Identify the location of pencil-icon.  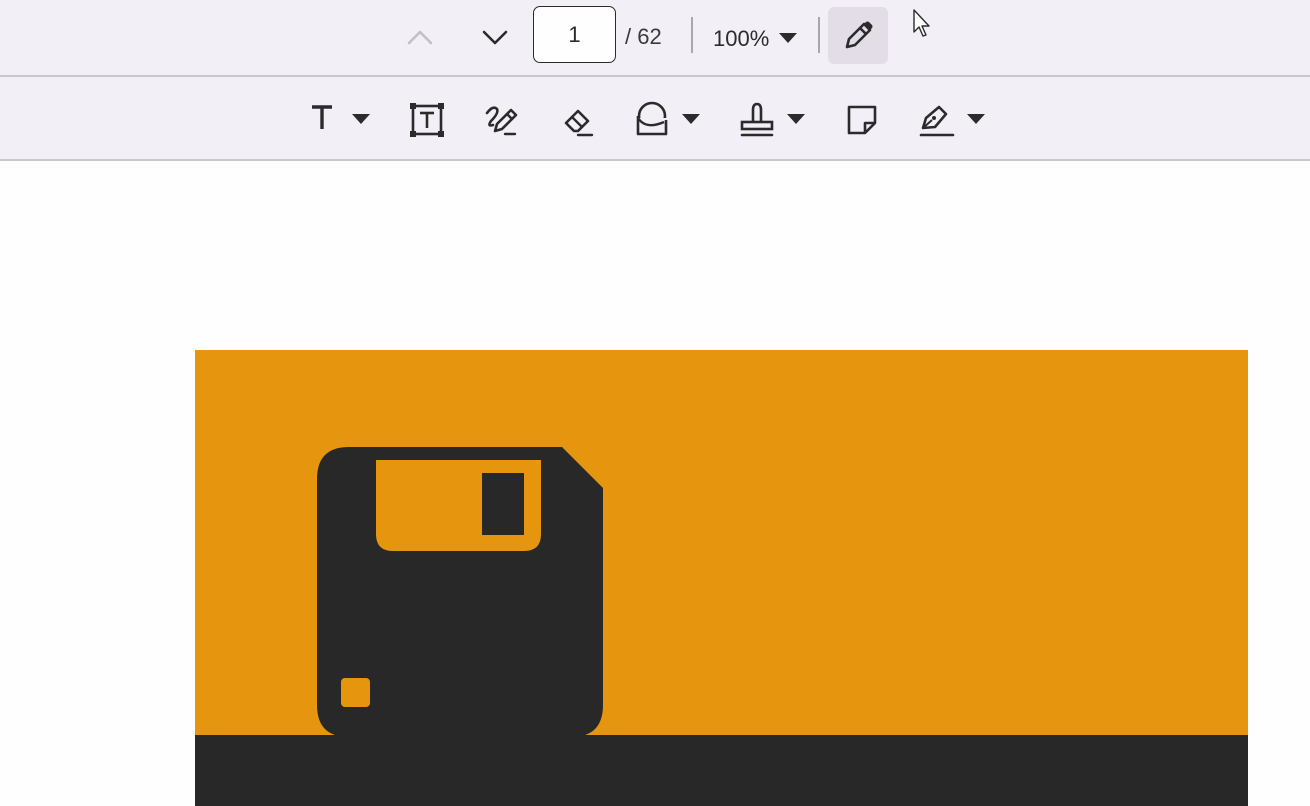
(859, 34).